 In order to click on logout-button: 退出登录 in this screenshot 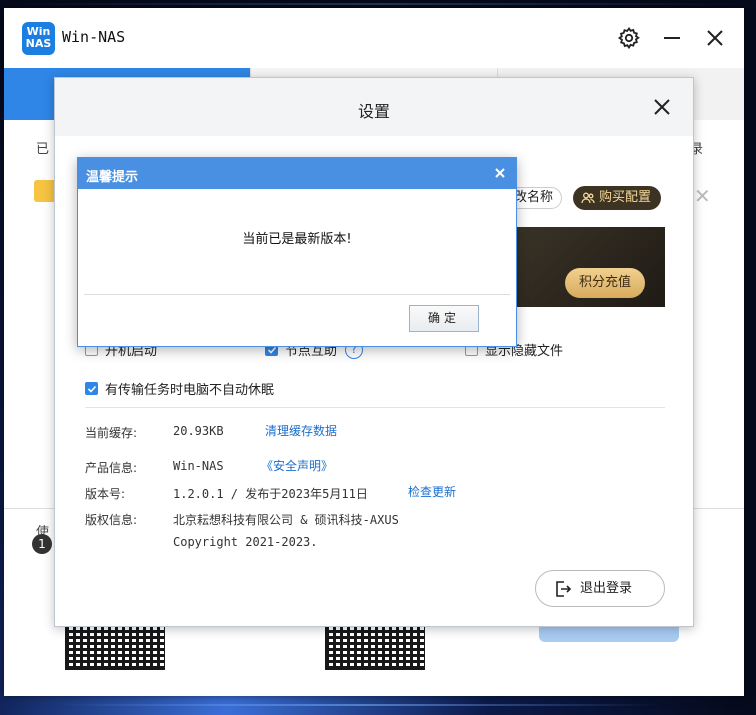, I will do `click(600, 588)`.